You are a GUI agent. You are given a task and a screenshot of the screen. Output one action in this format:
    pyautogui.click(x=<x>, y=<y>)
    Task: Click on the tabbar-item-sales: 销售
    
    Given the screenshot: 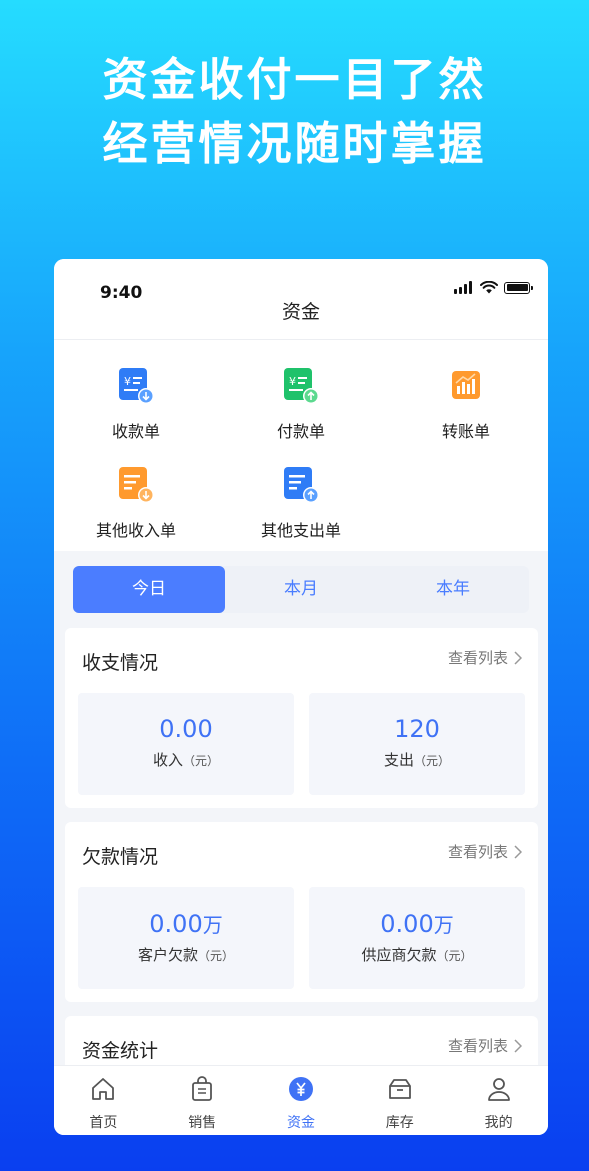 What is the action you would take?
    pyautogui.click(x=202, y=1100)
    